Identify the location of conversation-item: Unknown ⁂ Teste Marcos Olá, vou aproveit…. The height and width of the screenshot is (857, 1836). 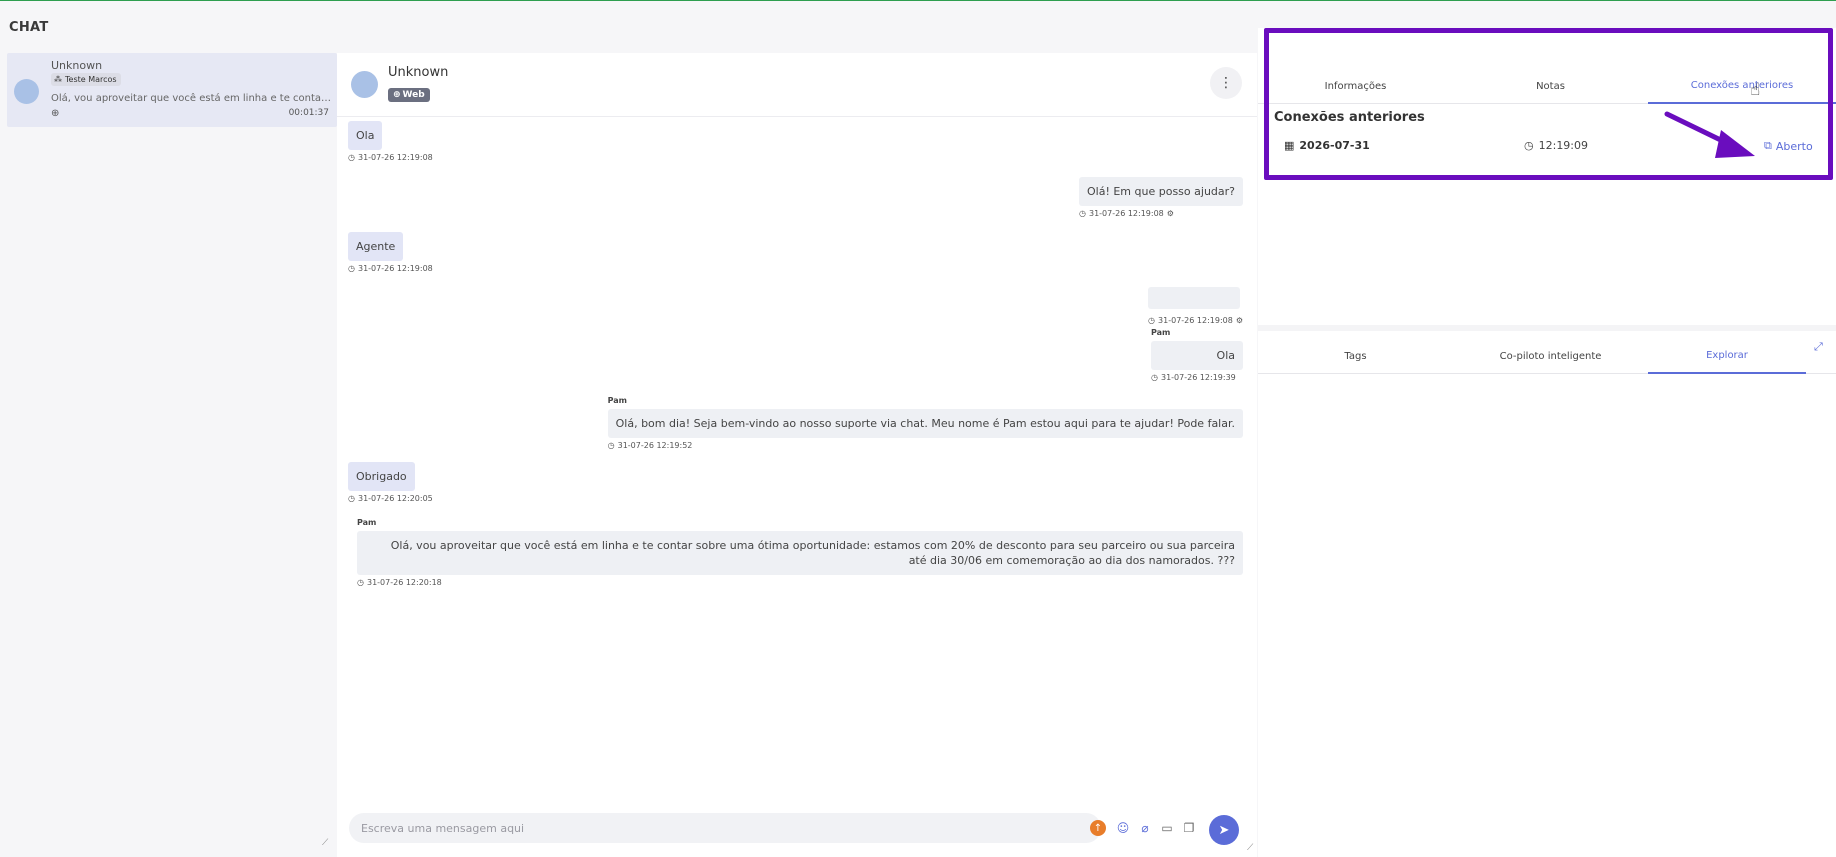
(172, 90).